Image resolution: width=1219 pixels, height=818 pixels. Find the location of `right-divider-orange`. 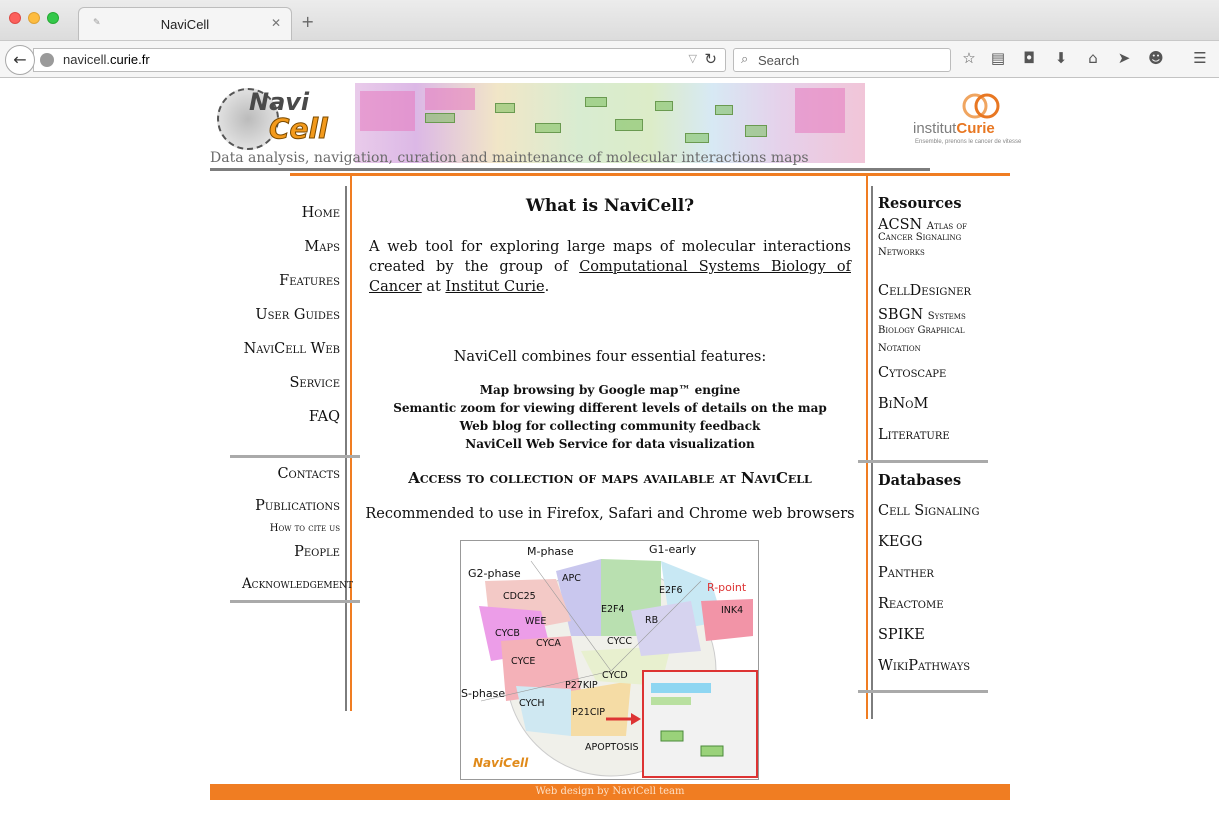

right-divider-orange is located at coordinates (867, 447).